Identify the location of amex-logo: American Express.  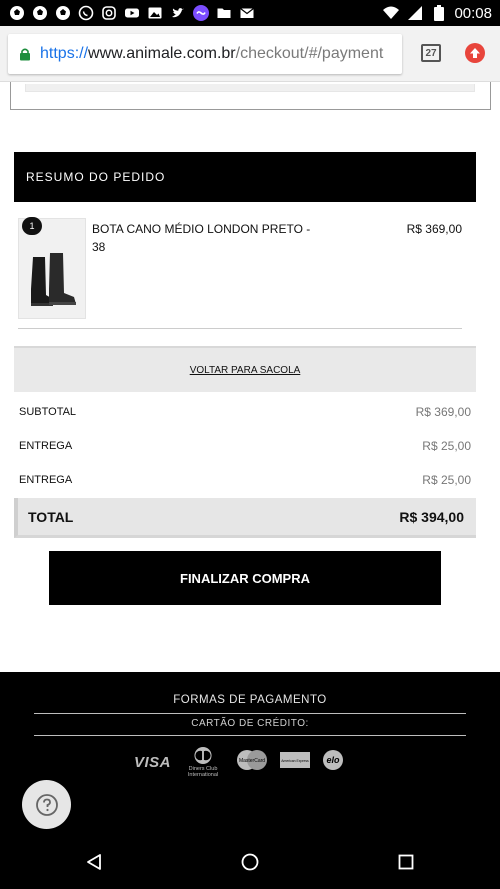
(295, 762).